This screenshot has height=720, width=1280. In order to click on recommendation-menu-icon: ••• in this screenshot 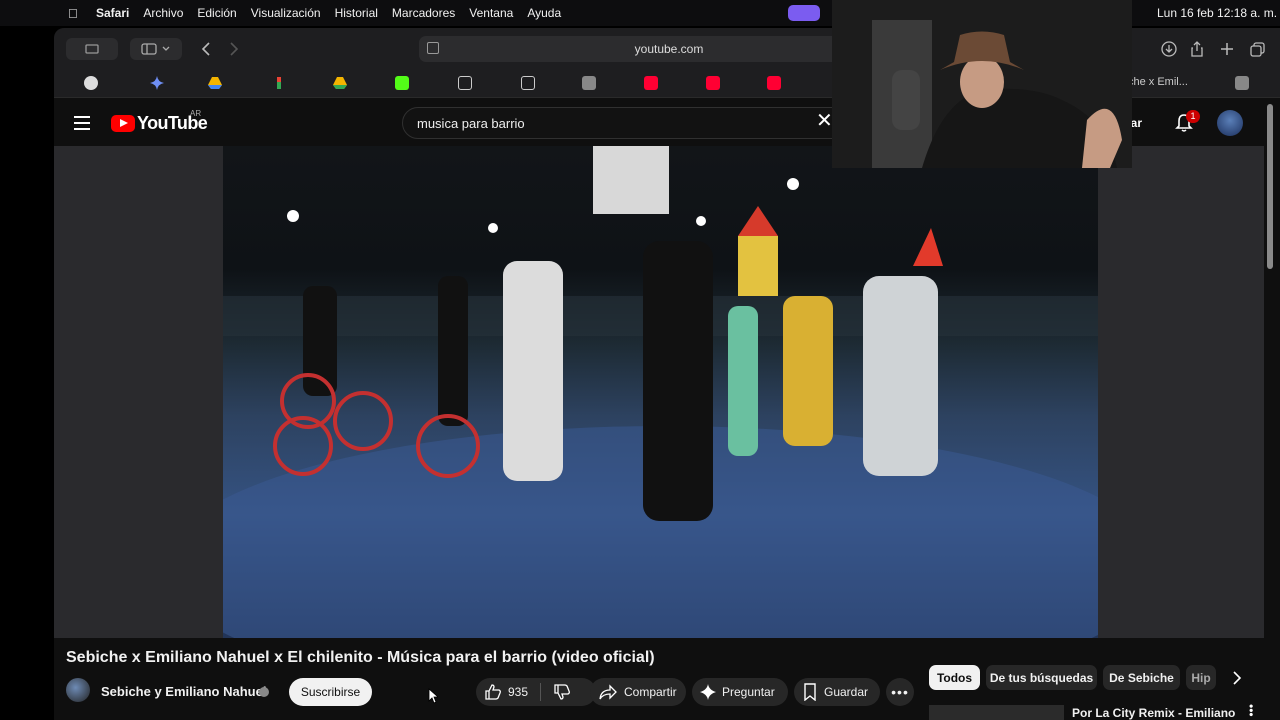, I will do `click(1251, 710)`.